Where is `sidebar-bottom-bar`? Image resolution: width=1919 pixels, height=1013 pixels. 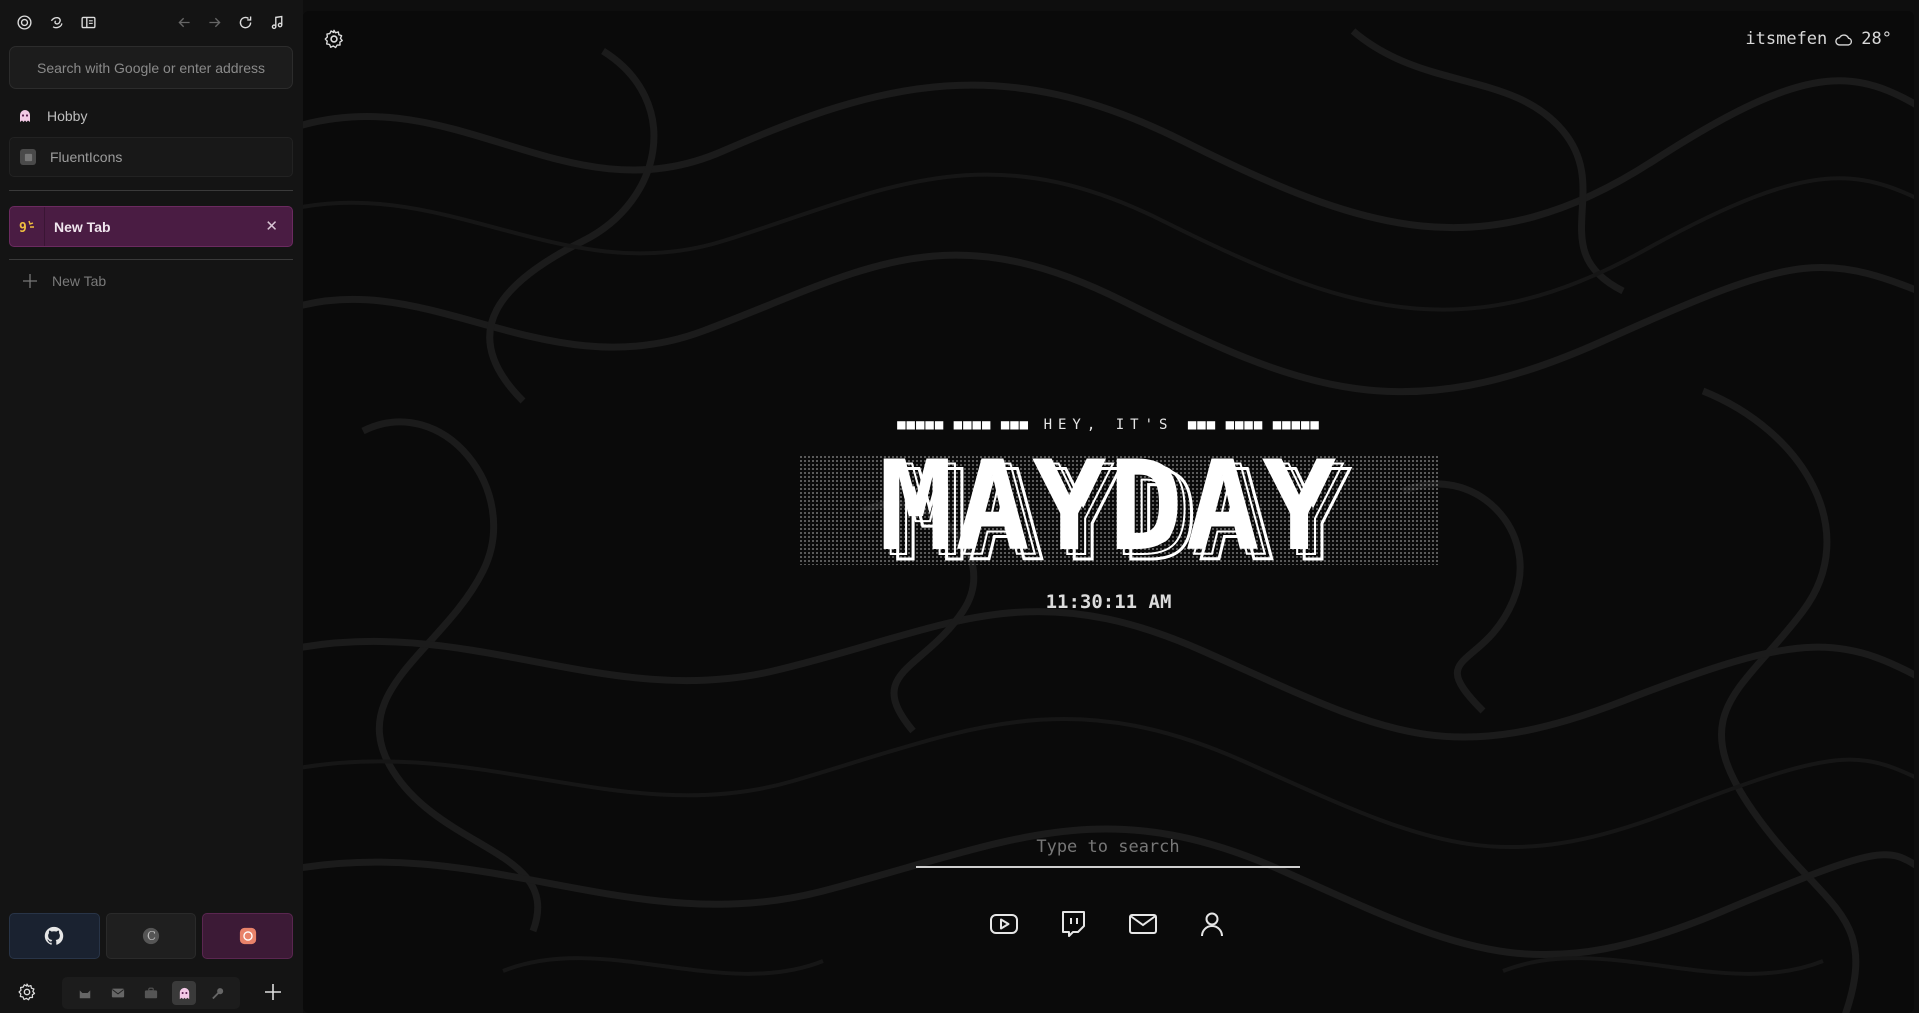
sidebar-bottom-bar is located at coordinates (151, 992).